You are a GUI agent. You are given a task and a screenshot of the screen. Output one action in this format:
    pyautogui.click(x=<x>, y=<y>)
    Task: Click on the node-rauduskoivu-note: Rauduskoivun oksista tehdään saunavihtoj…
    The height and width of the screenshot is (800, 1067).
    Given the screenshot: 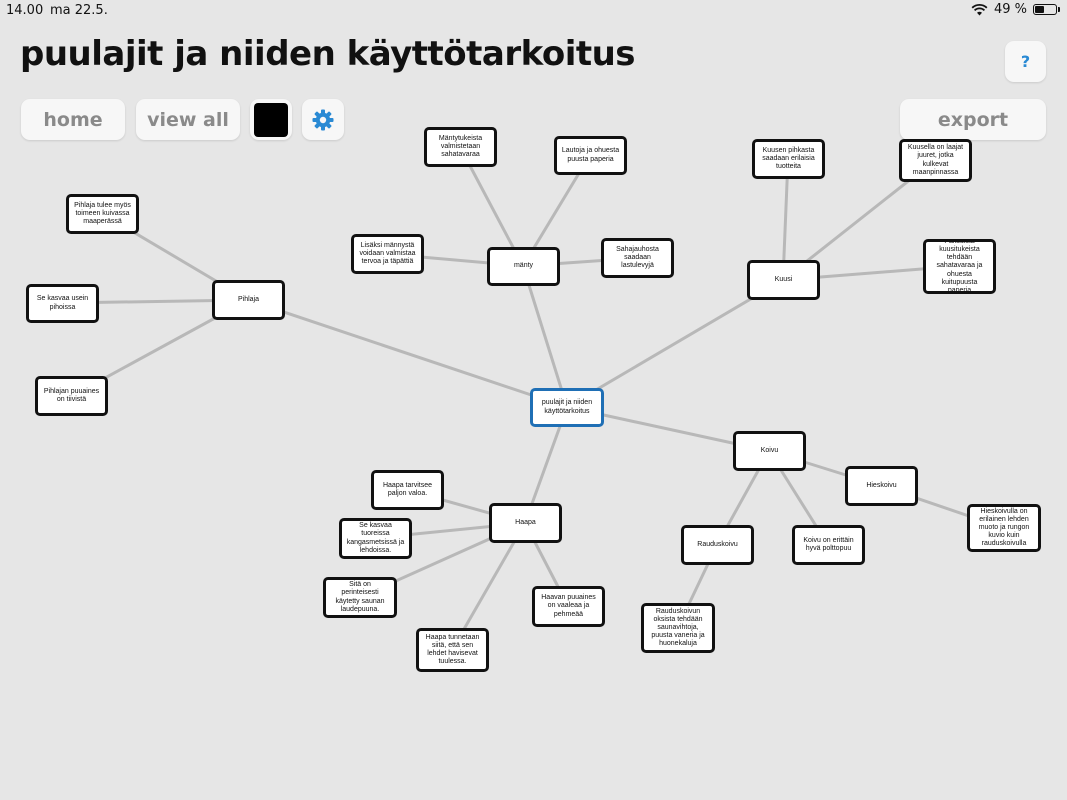 What is the action you would take?
    pyautogui.click(x=678, y=628)
    